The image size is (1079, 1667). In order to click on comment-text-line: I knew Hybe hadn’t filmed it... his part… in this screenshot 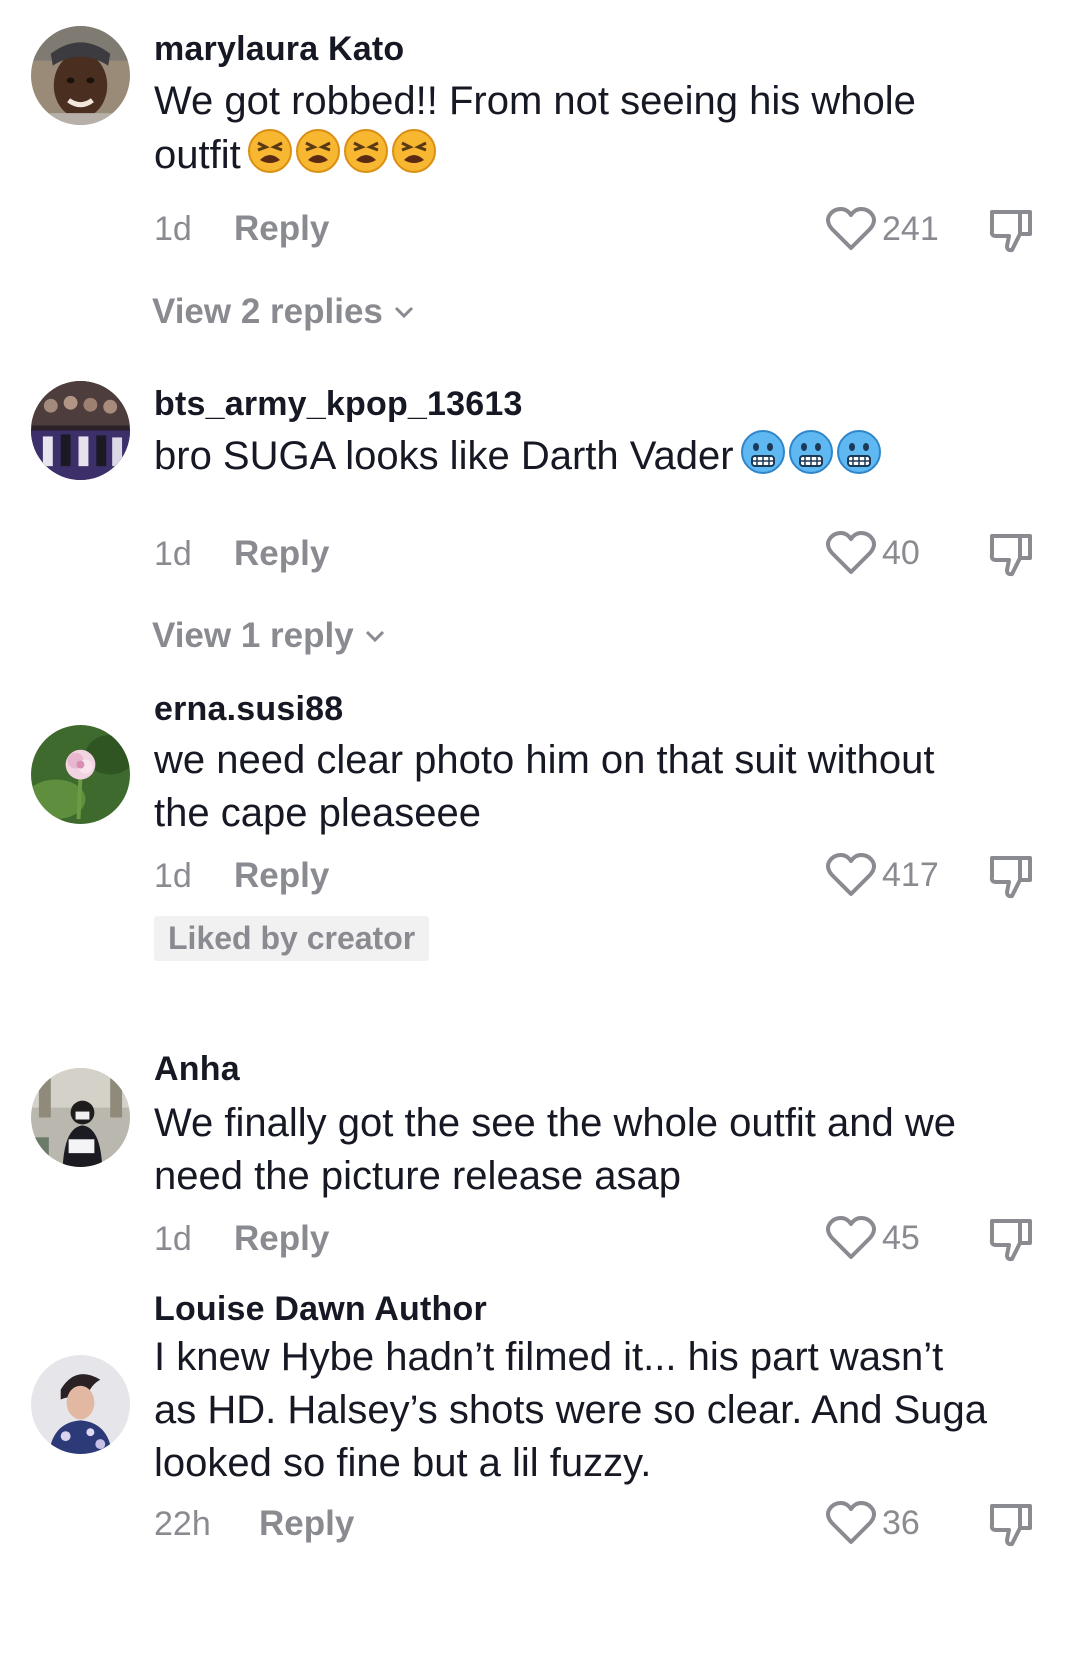, I will do `click(549, 1357)`.